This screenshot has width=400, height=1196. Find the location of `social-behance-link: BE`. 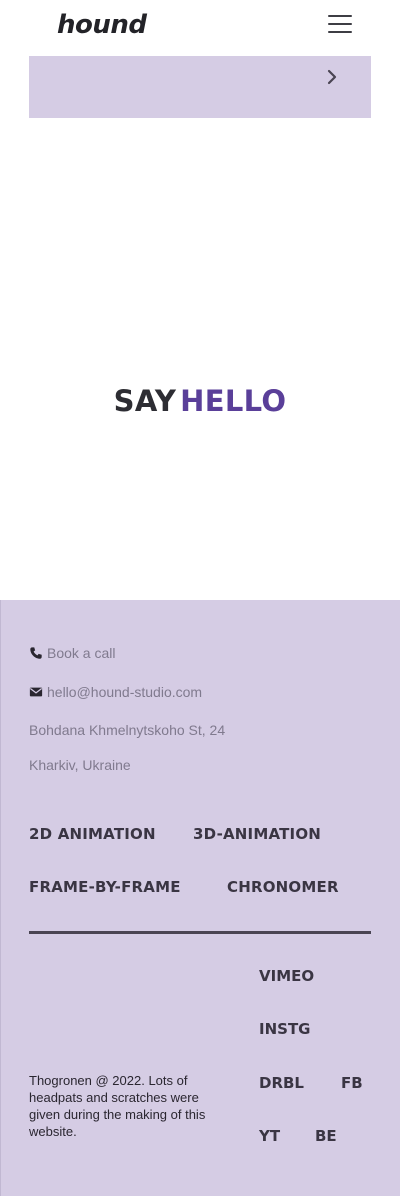

social-behance-link: BE is located at coordinates (326, 1136).